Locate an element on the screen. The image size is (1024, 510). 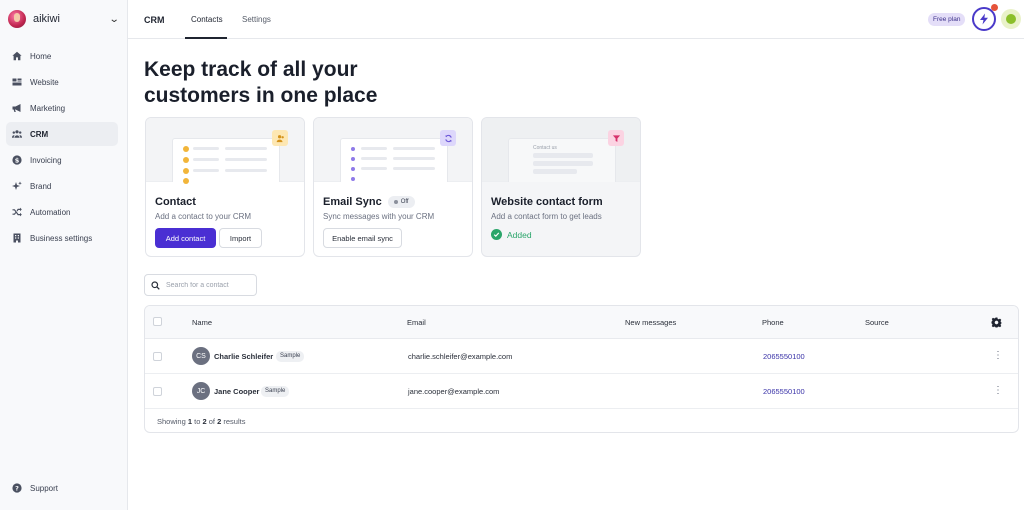
sidebar-item-marketing: Marketing is located at coordinates (62, 108).